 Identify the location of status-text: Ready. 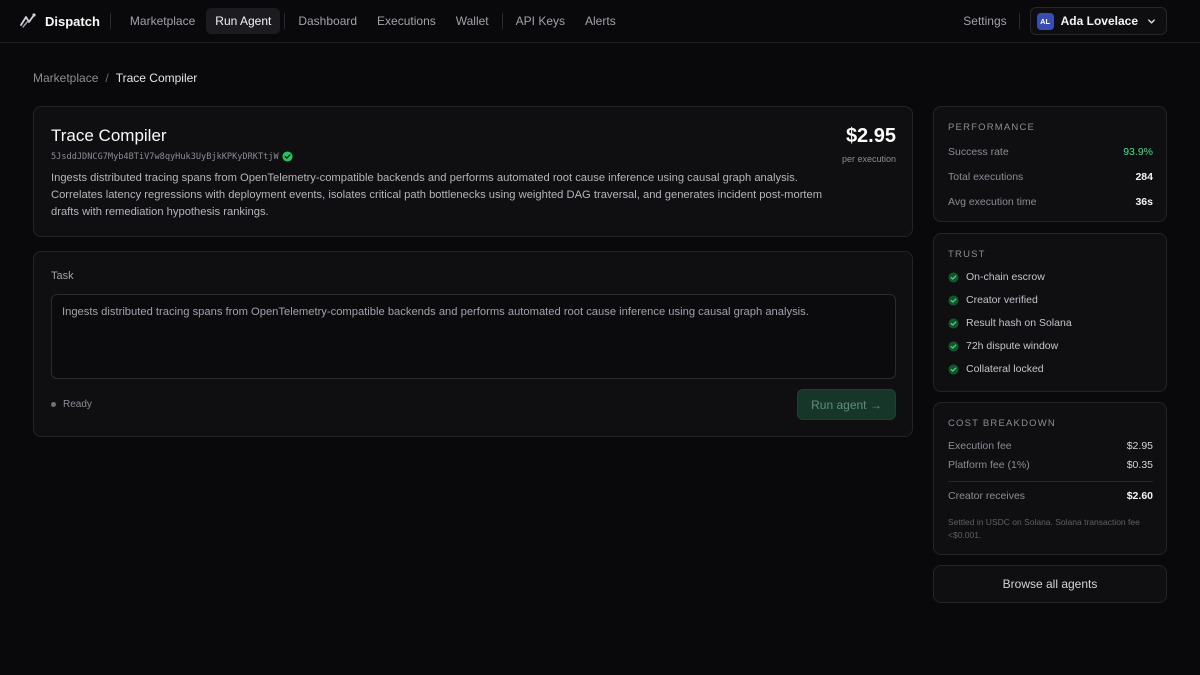
(77, 404).